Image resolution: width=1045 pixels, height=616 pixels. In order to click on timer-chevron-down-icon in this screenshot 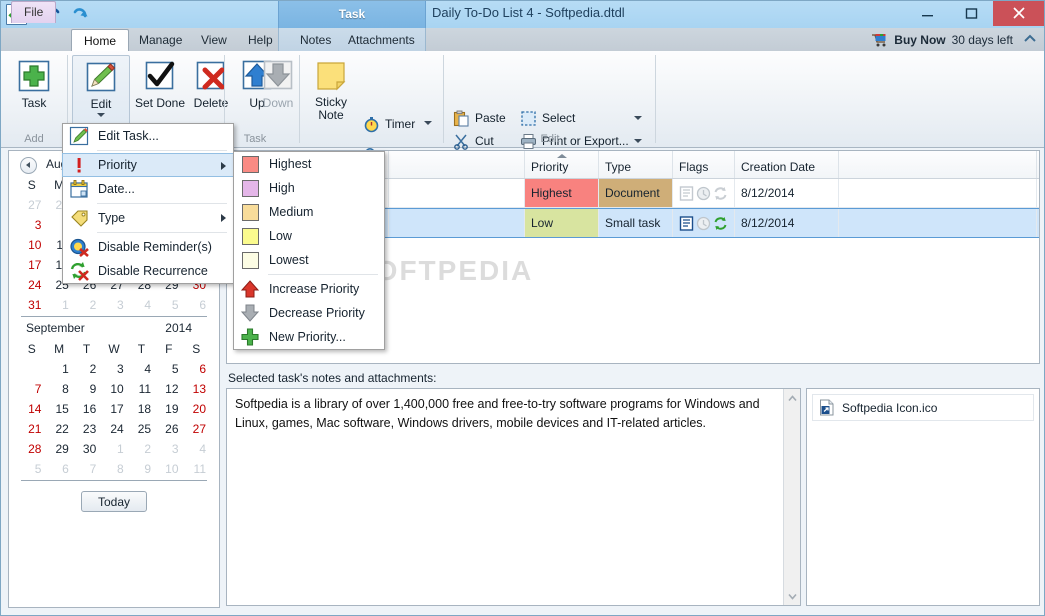, I will do `click(428, 123)`.